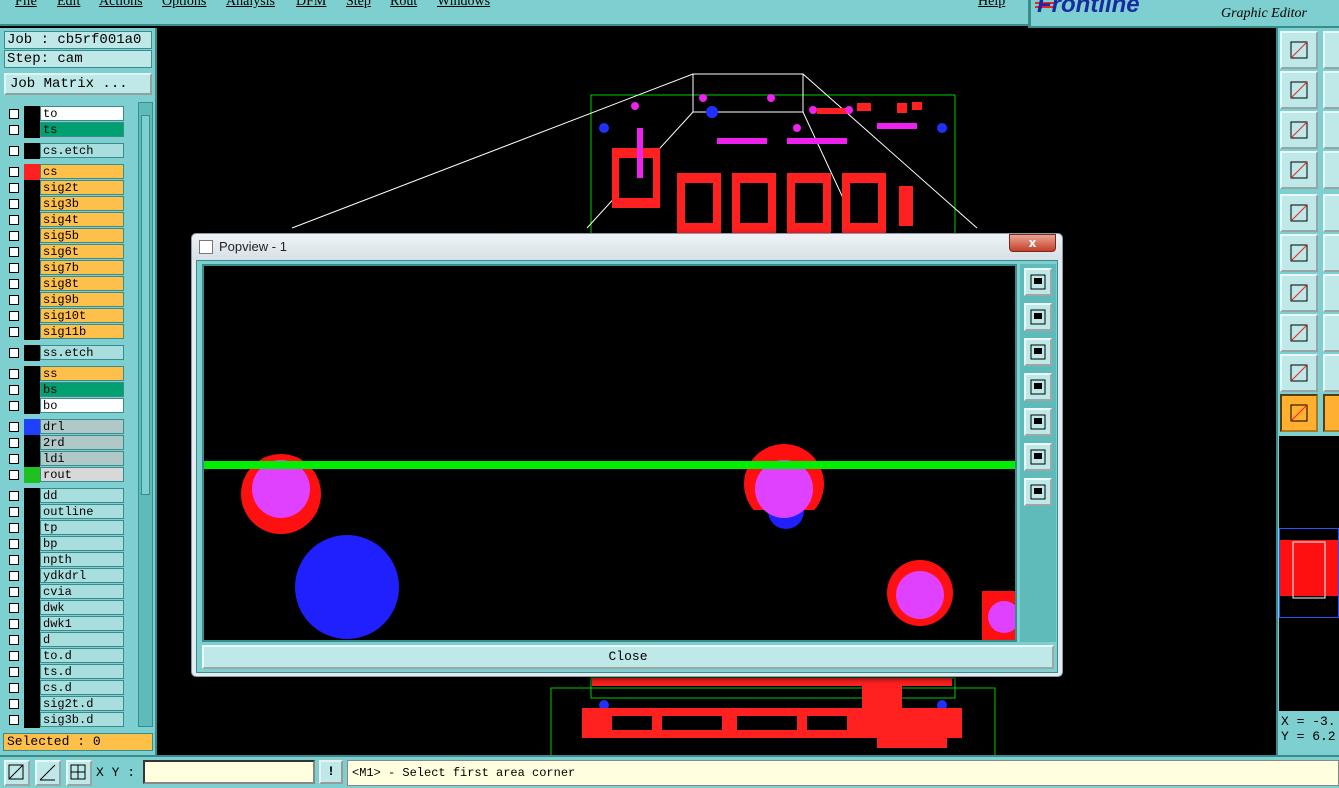 Image resolution: width=1339 pixels, height=788 pixels. I want to click on layer-name: sig9b, so click(82, 299).